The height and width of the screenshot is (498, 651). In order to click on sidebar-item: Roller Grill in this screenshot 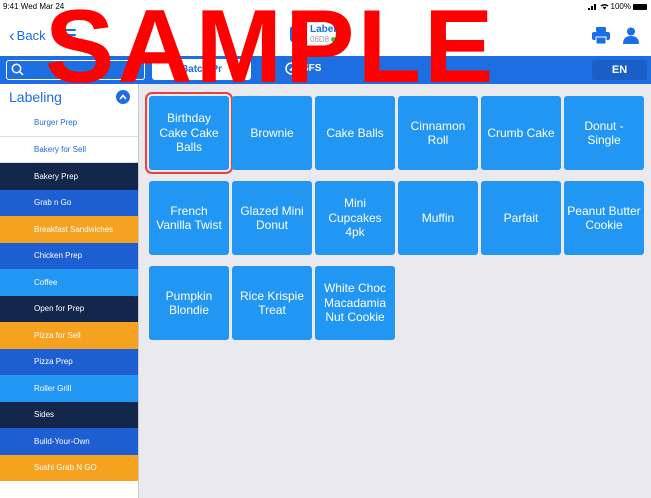, I will do `click(69, 388)`.